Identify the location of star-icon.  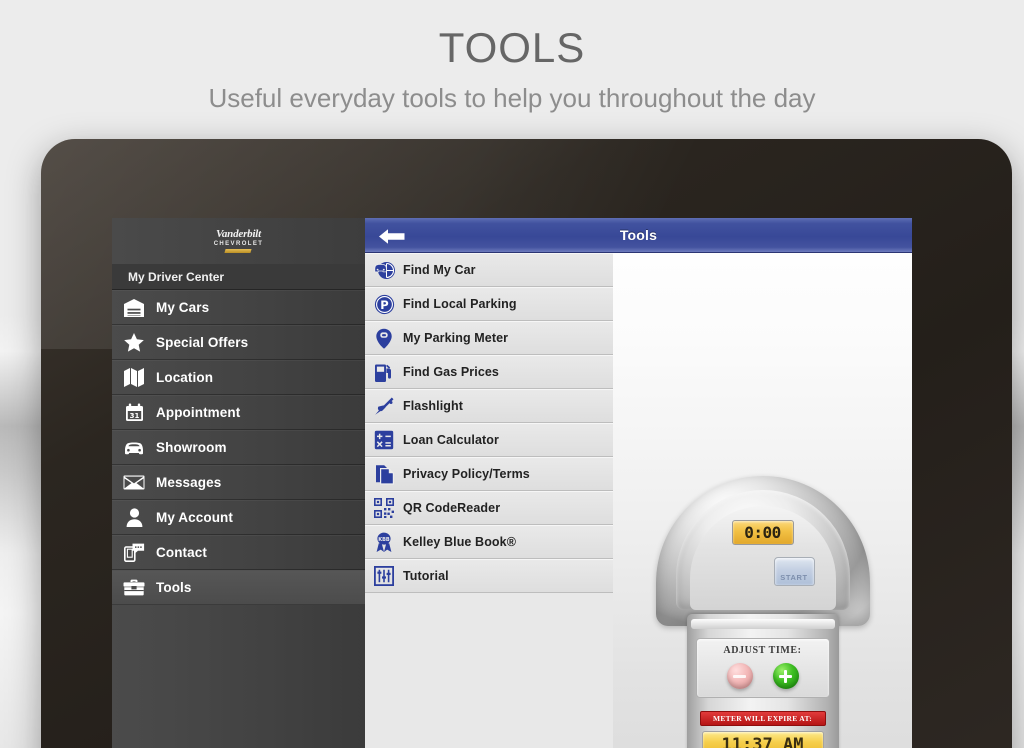
(134, 342).